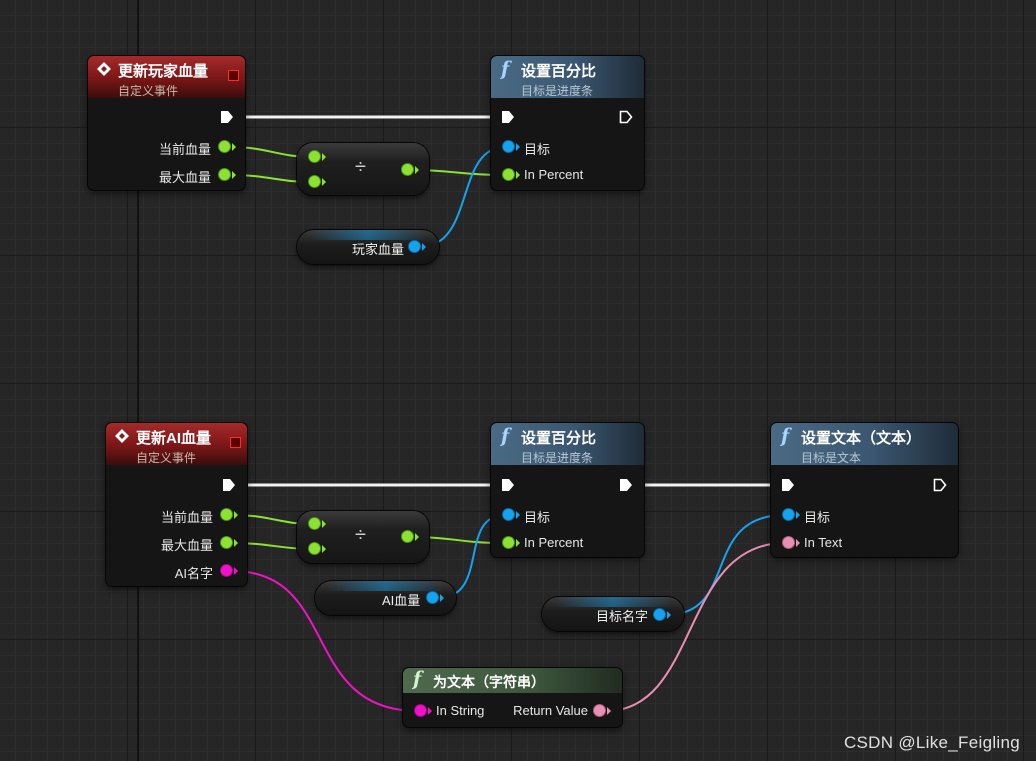 This screenshot has height=761, width=1036. Describe the element at coordinates (622, 616) in the screenshot. I see `variable-label: 目标名字` at that location.